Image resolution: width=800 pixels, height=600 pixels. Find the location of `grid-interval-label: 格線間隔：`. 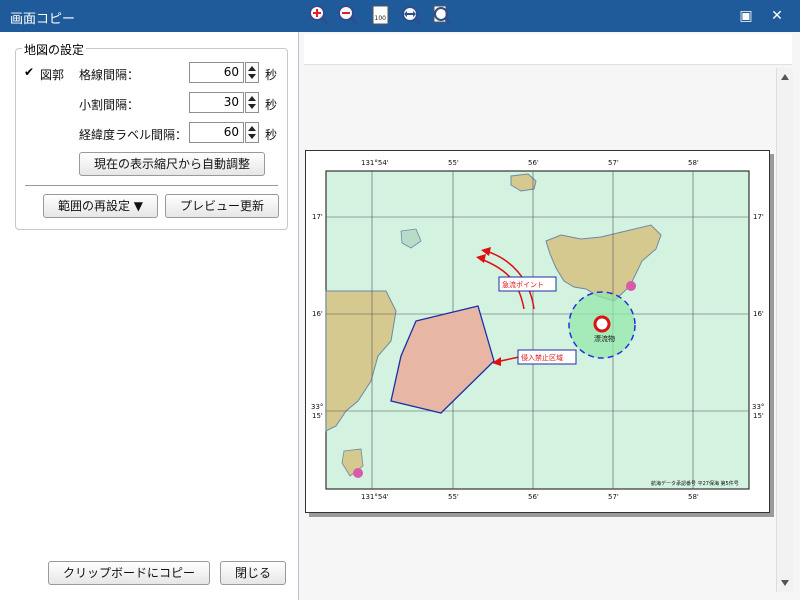

grid-interval-label: 格線間隔： is located at coordinates (109, 75).